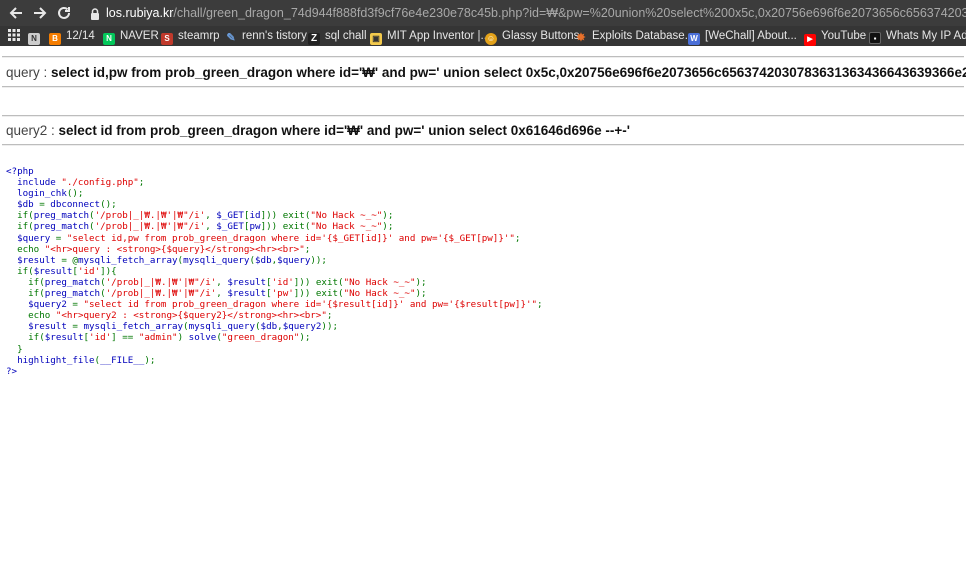 This screenshot has width=966, height=571. What do you see at coordinates (150, 216) in the screenshot?
I see `code-token: '/prob|_|₩.|₩'|₩"/i'` at bounding box center [150, 216].